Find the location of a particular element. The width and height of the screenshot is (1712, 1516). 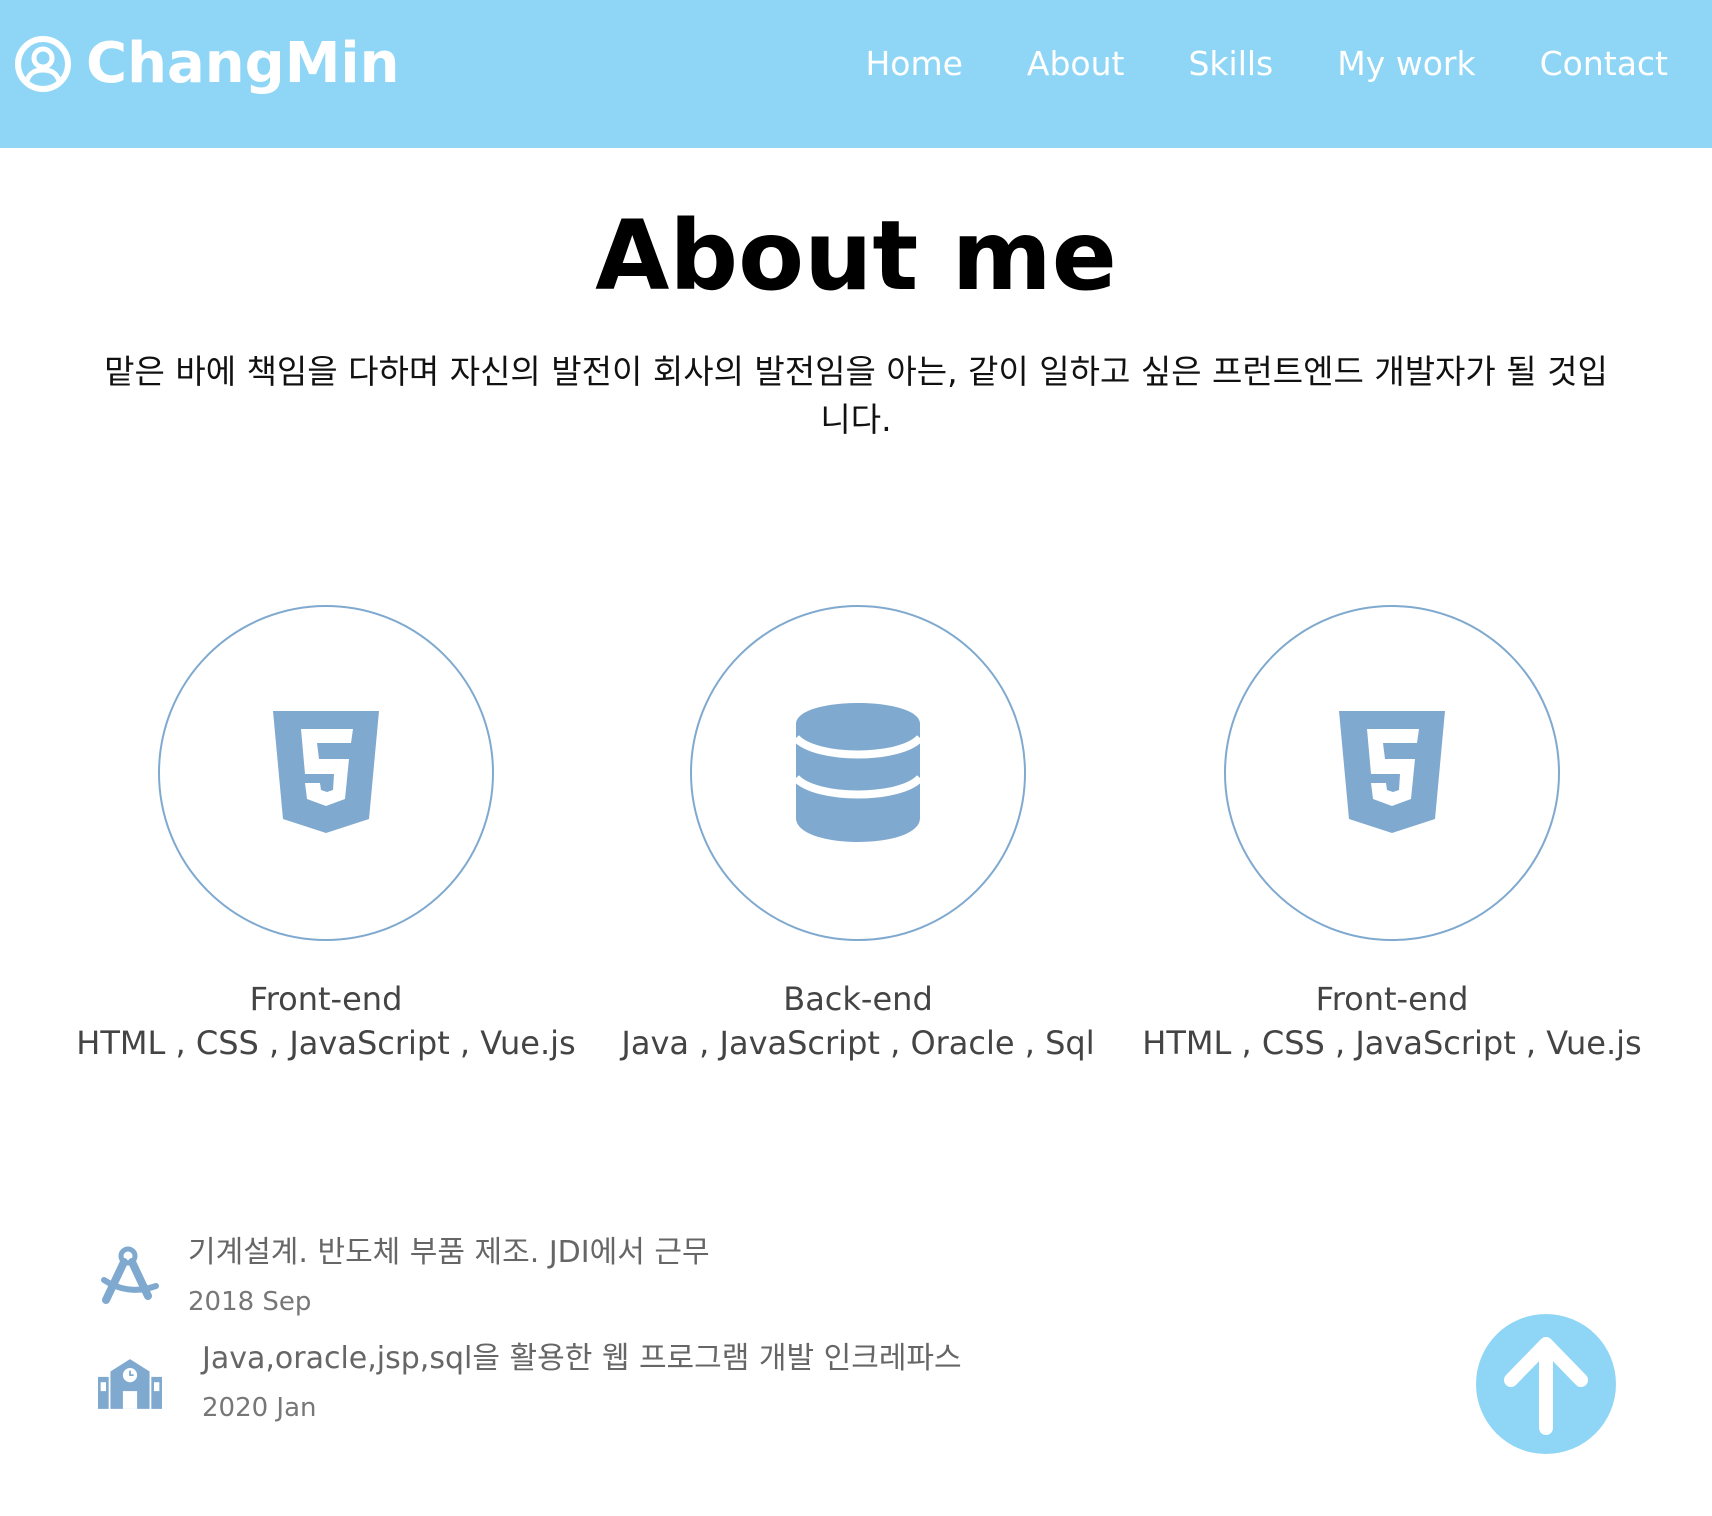

nav-item-skills: Skills is located at coordinates (1230, 63).